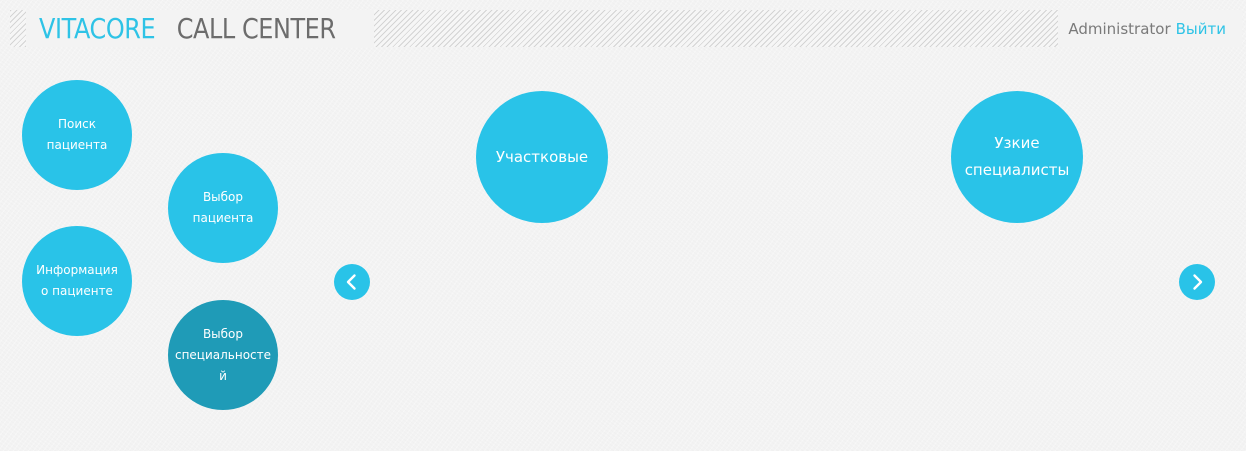 The height and width of the screenshot is (451, 1246). What do you see at coordinates (97, 28) in the screenshot?
I see `logo-accent-text: VITACORE` at bounding box center [97, 28].